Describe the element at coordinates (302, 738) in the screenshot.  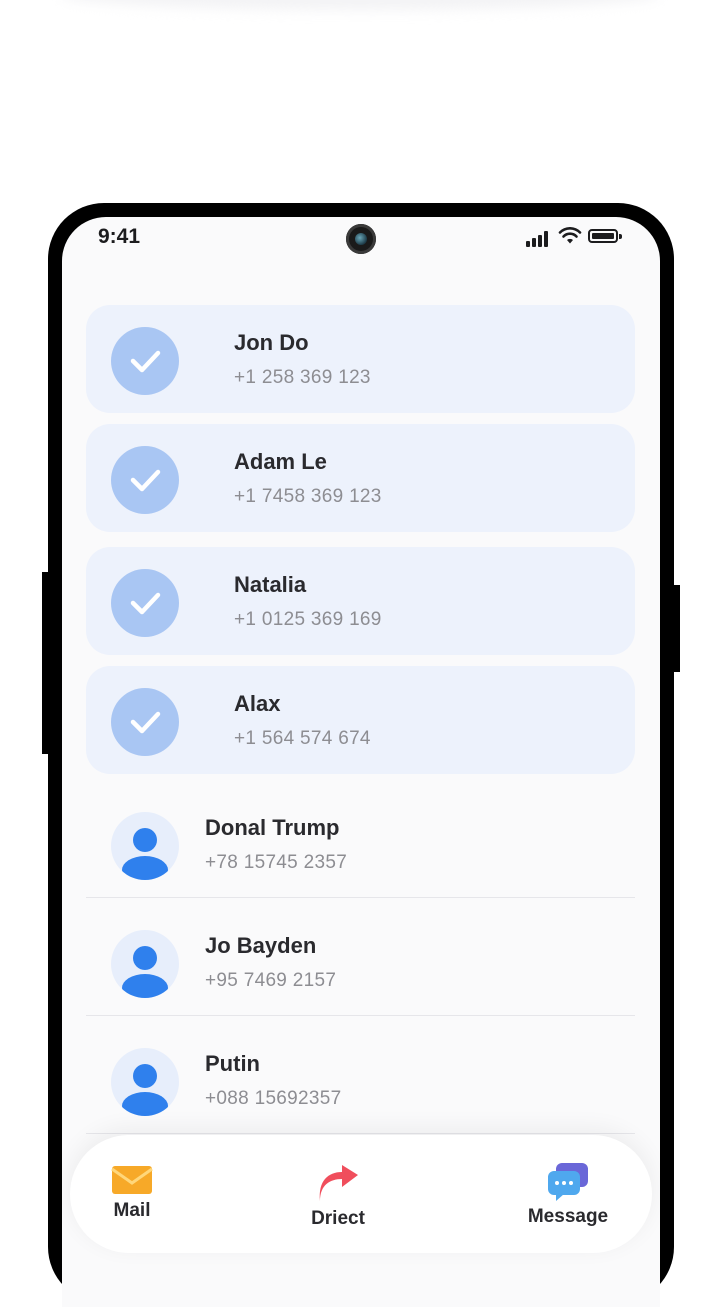
I see `contact-phone: +1 564 574 674` at that location.